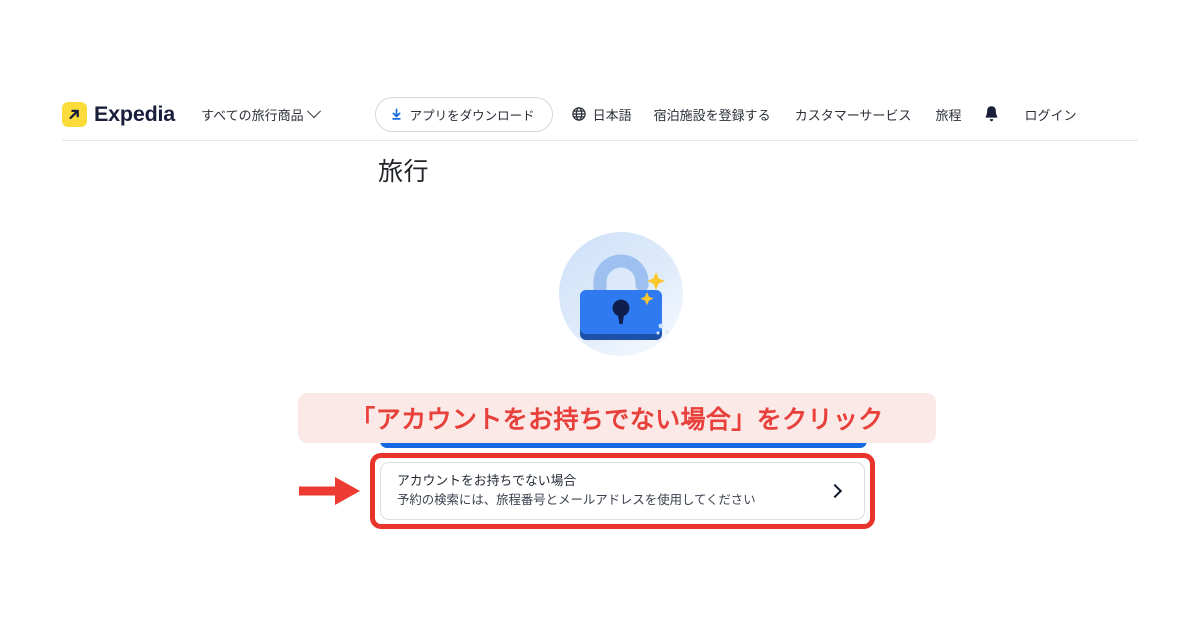  I want to click on app-download-button: アプリをダウンロード, so click(463, 114).